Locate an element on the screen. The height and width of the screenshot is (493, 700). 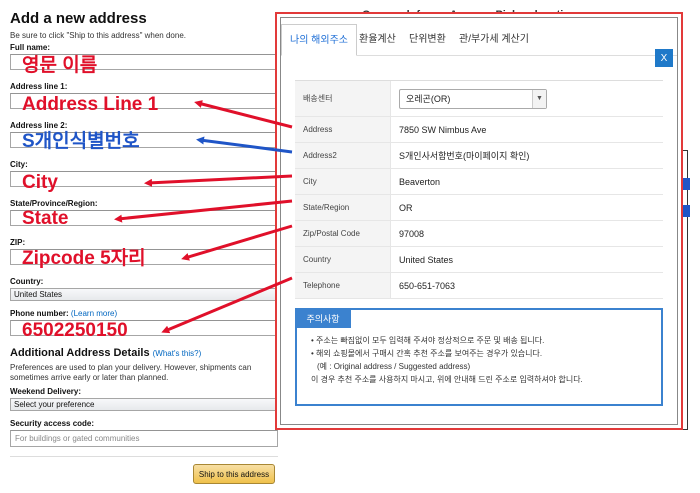
row-value: 650-651-7063 is located at coordinates (427, 285).